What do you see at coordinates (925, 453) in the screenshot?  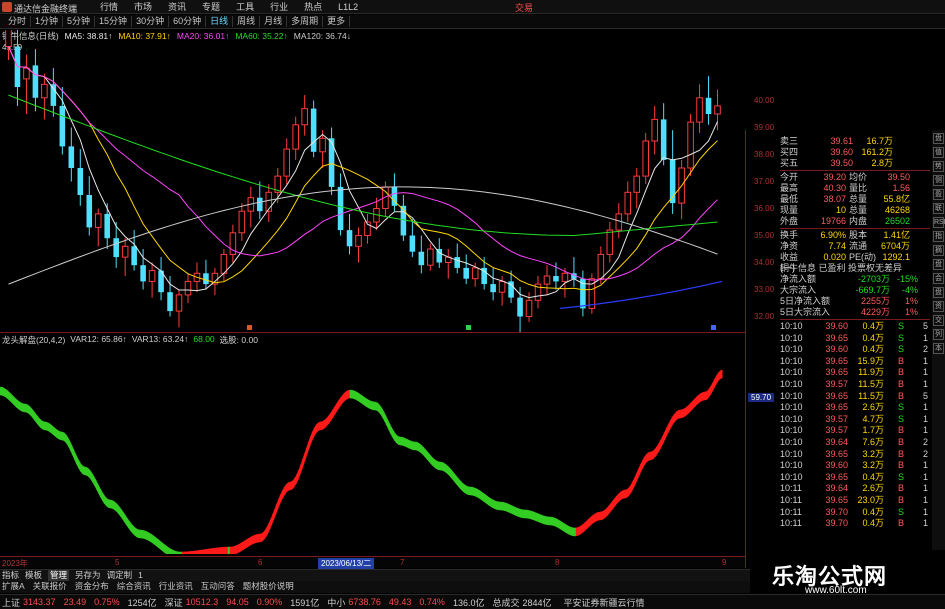 I see `tick-count: 2` at bounding box center [925, 453].